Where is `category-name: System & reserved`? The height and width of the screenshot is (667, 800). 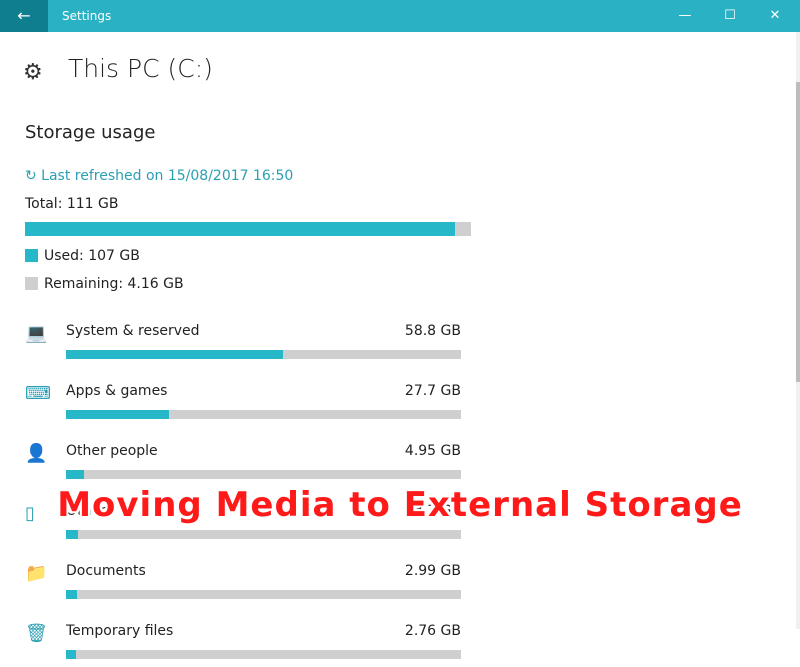 category-name: System & reserved is located at coordinates (133, 331).